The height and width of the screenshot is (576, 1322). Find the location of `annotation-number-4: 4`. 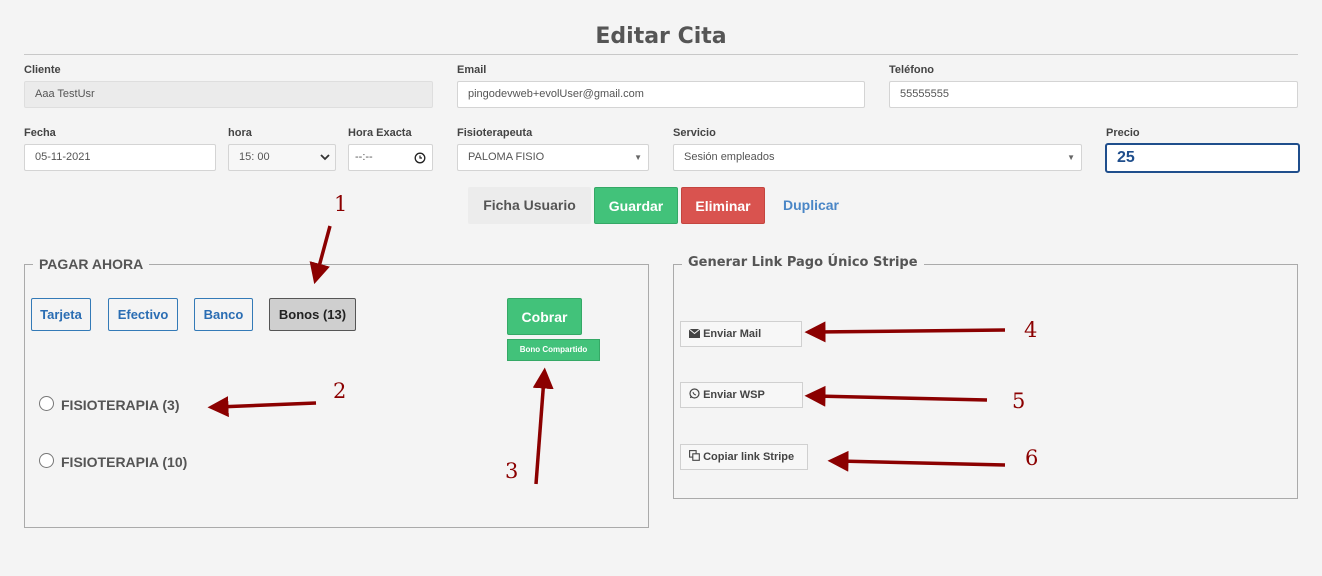

annotation-number-4: 4 is located at coordinates (1031, 330).